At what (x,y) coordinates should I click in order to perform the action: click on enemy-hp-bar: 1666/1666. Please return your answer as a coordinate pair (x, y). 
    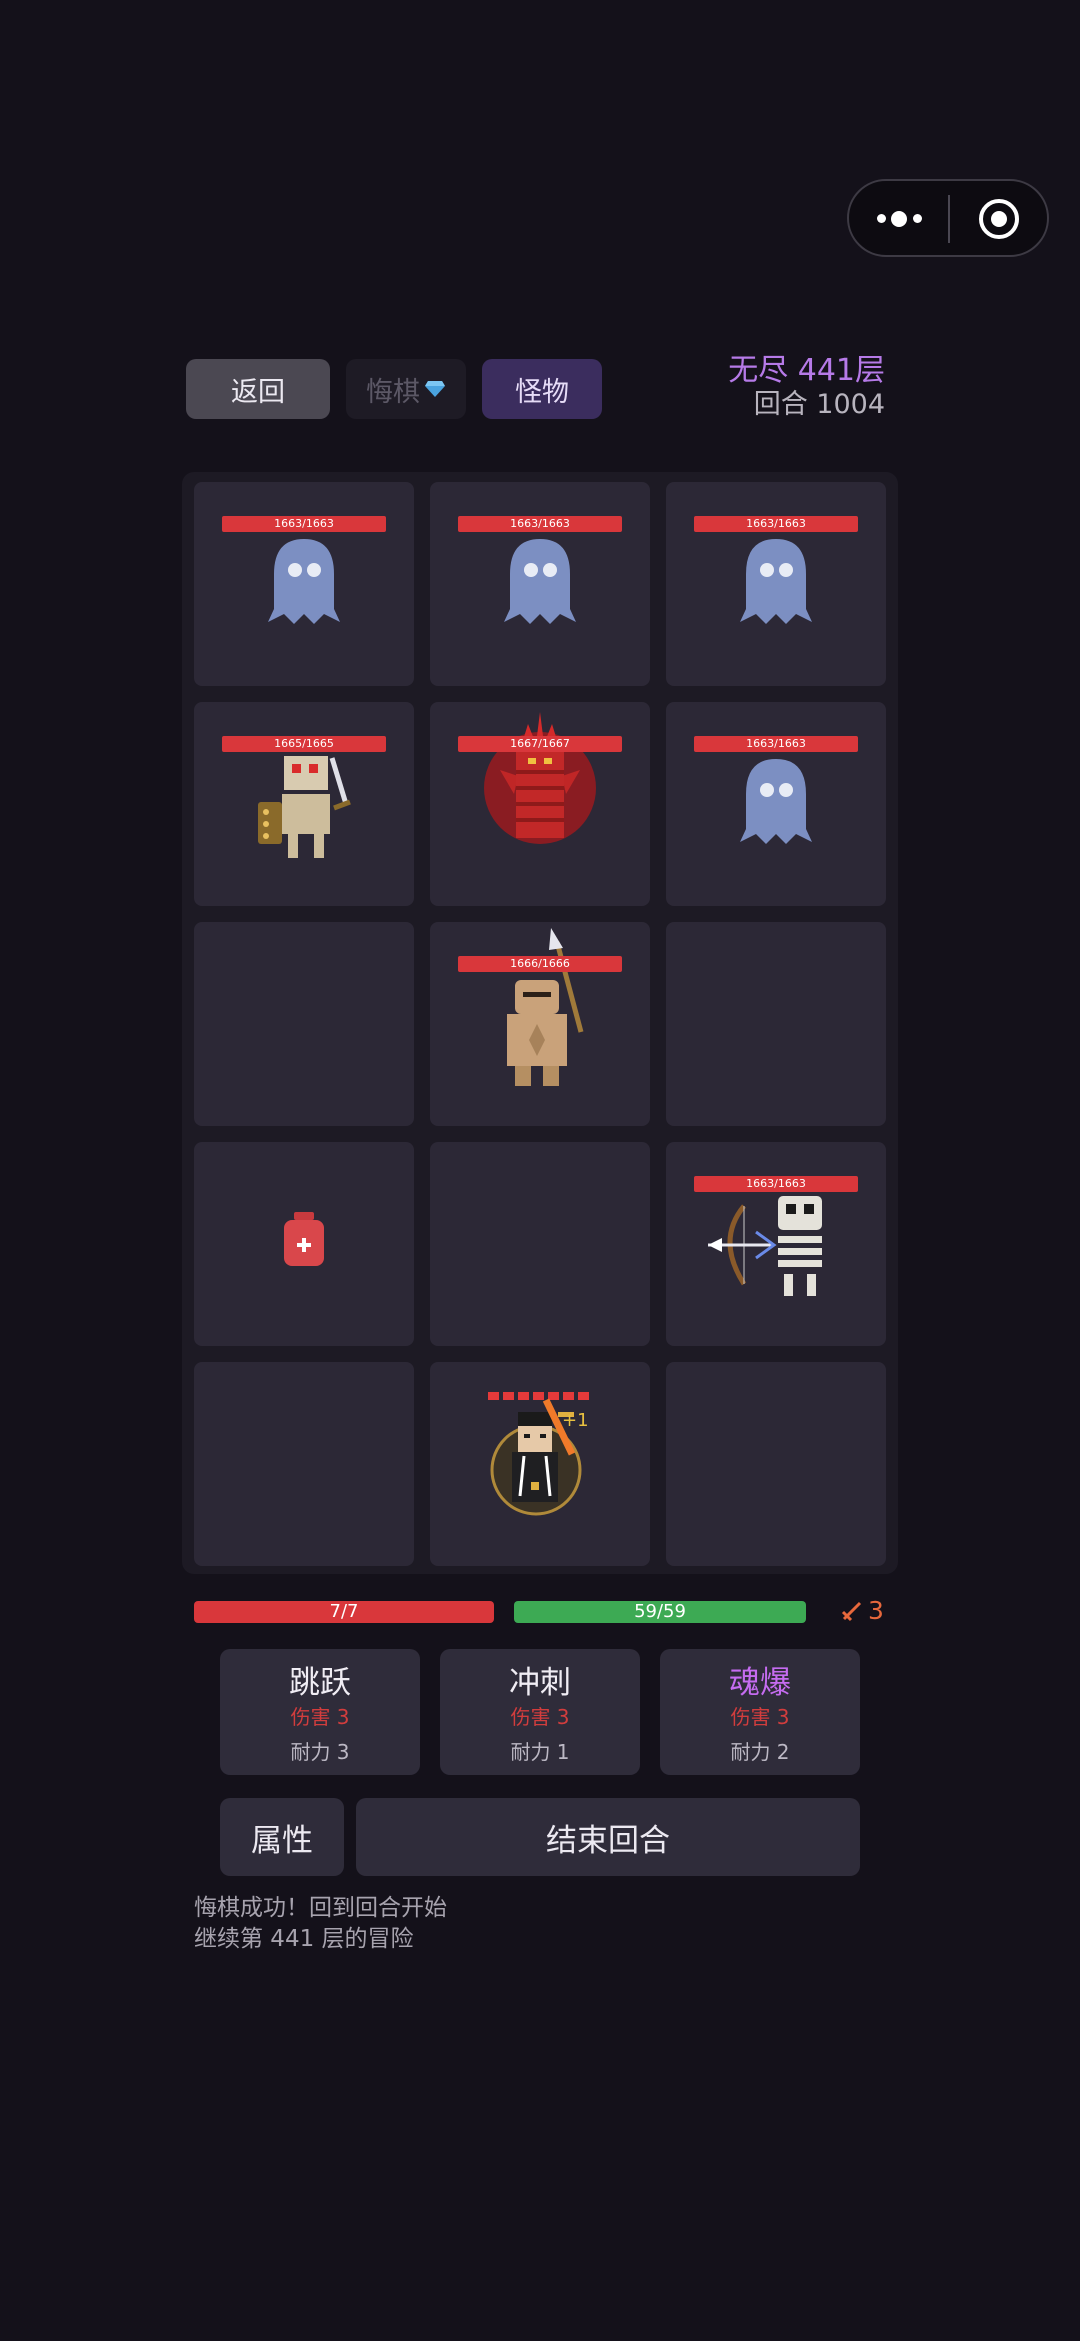
    Looking at the image, I should click on (540, 964).